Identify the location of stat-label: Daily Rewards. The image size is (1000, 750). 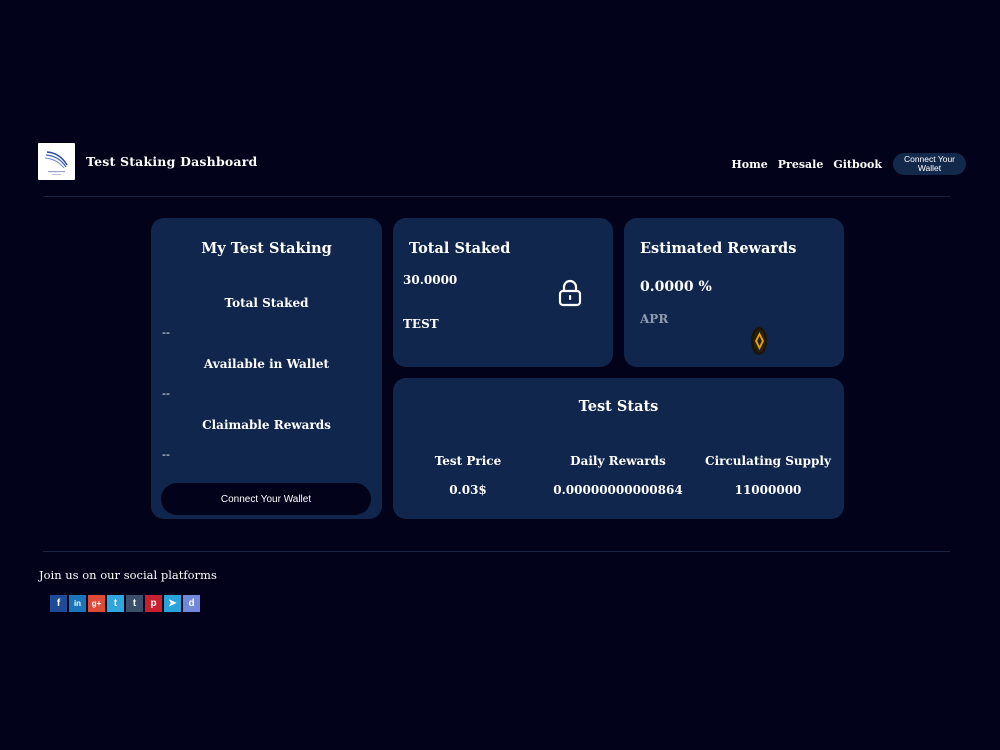
(618, 461).